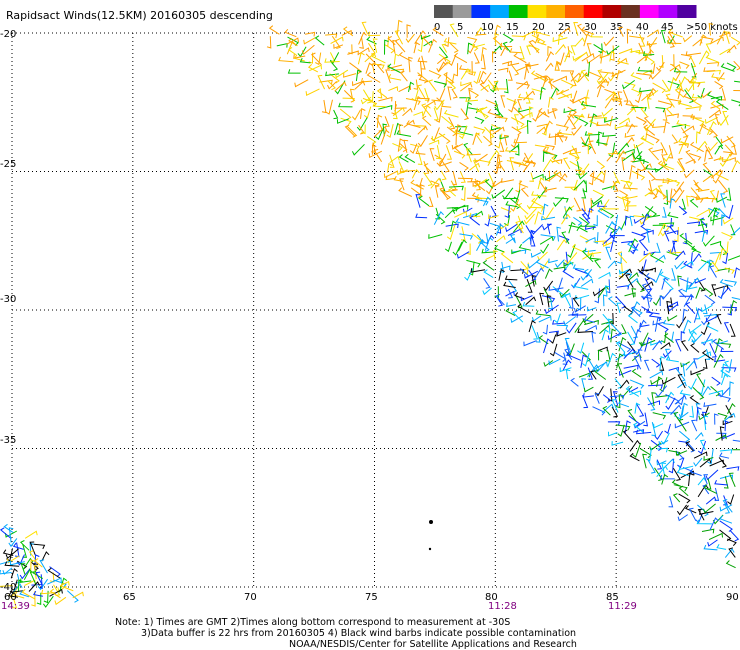 The height and width of the screenshot is (650, 740). I want to click on colorbar-label: 40, so click(642, 27).